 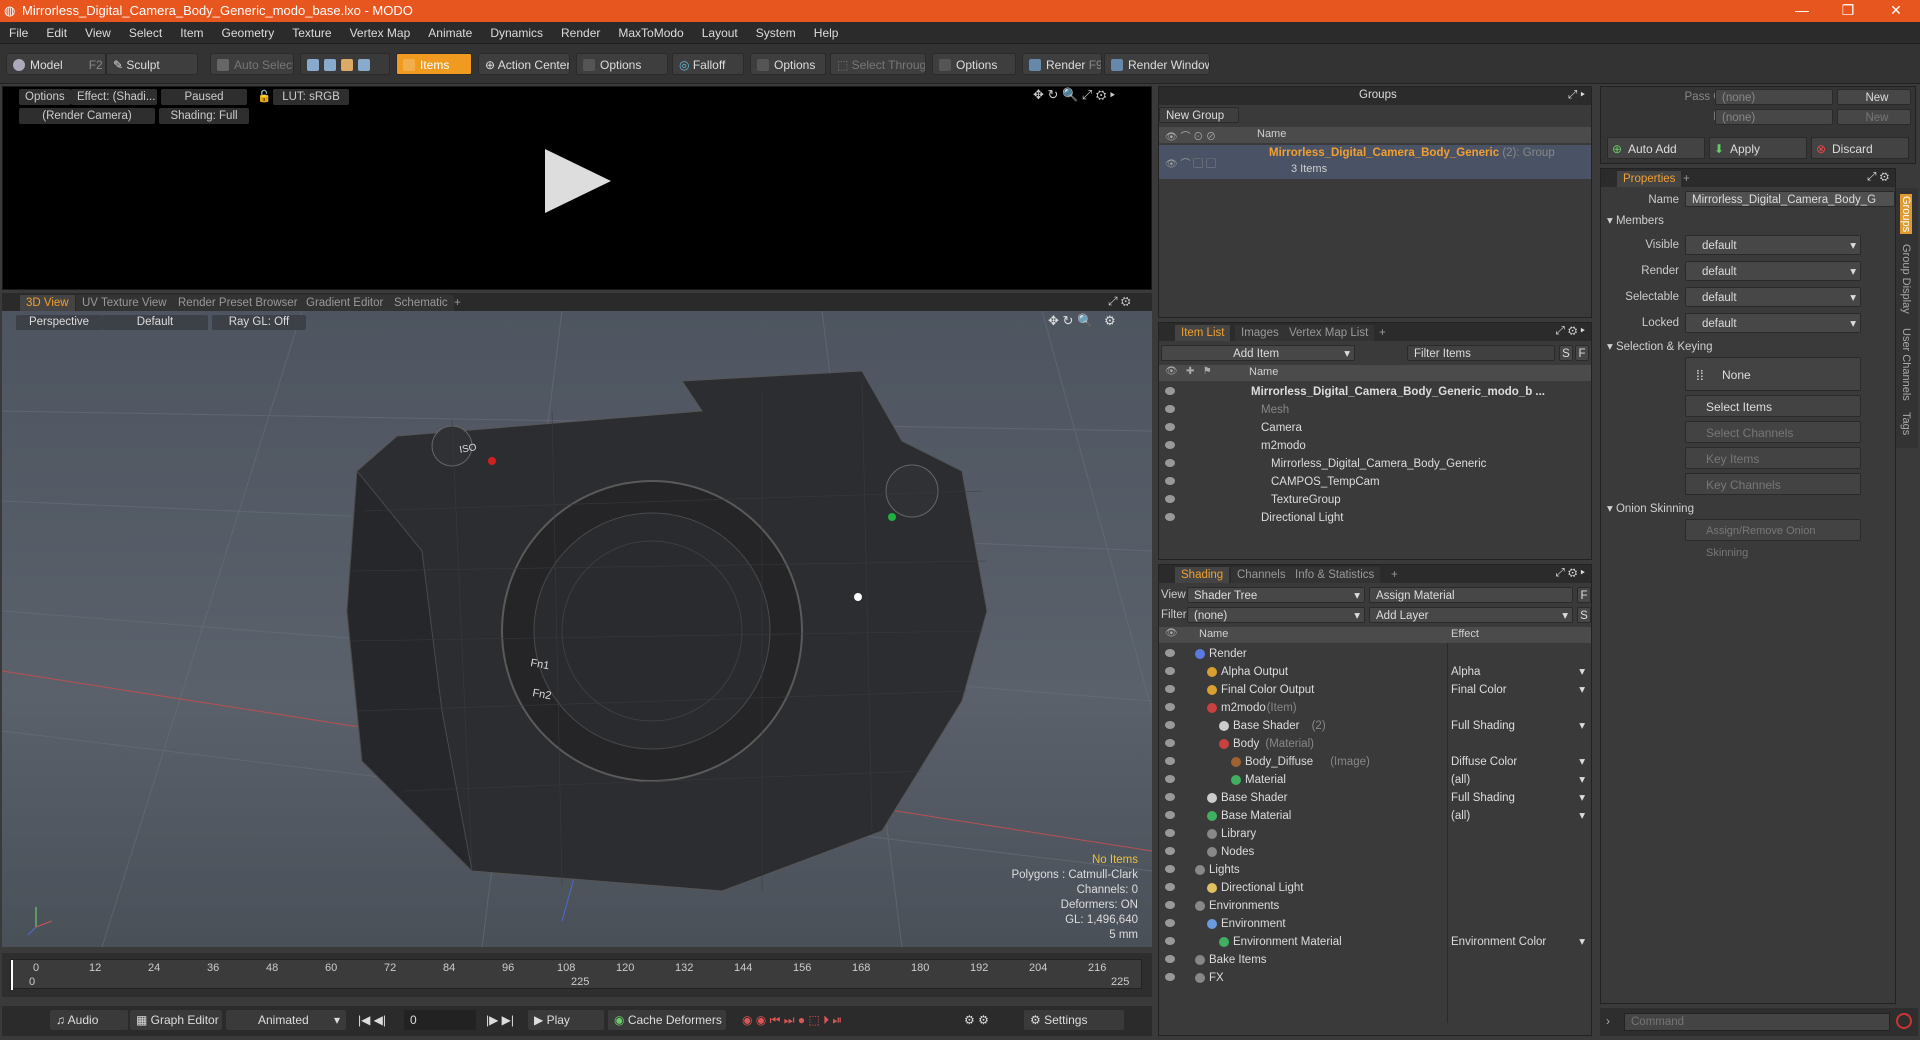 I want to click on tab-render-preset-browser: Render Preset Browser, so click(x=238, y=303).